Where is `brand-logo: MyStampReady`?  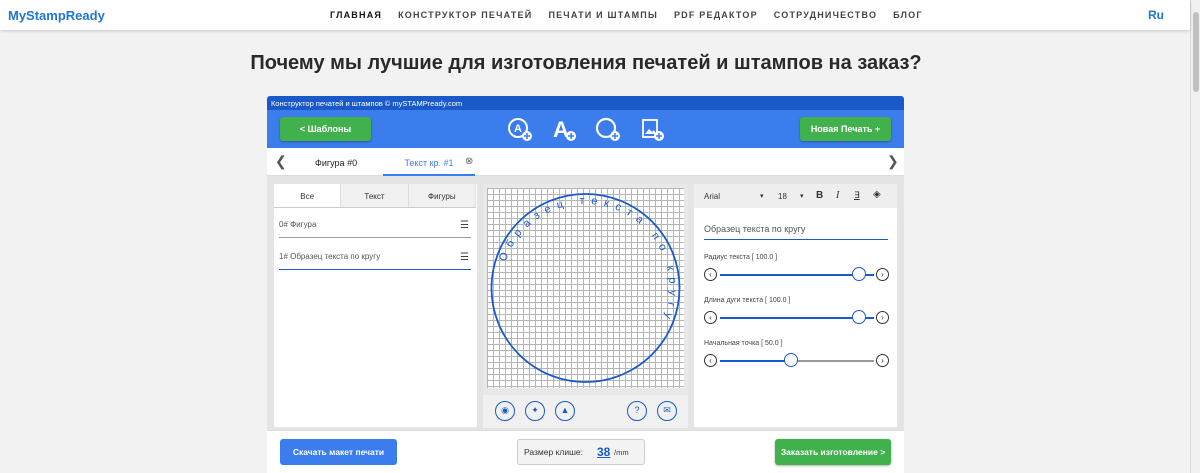 brand-logo: MyStampReady is located at coordinates (56, 15).